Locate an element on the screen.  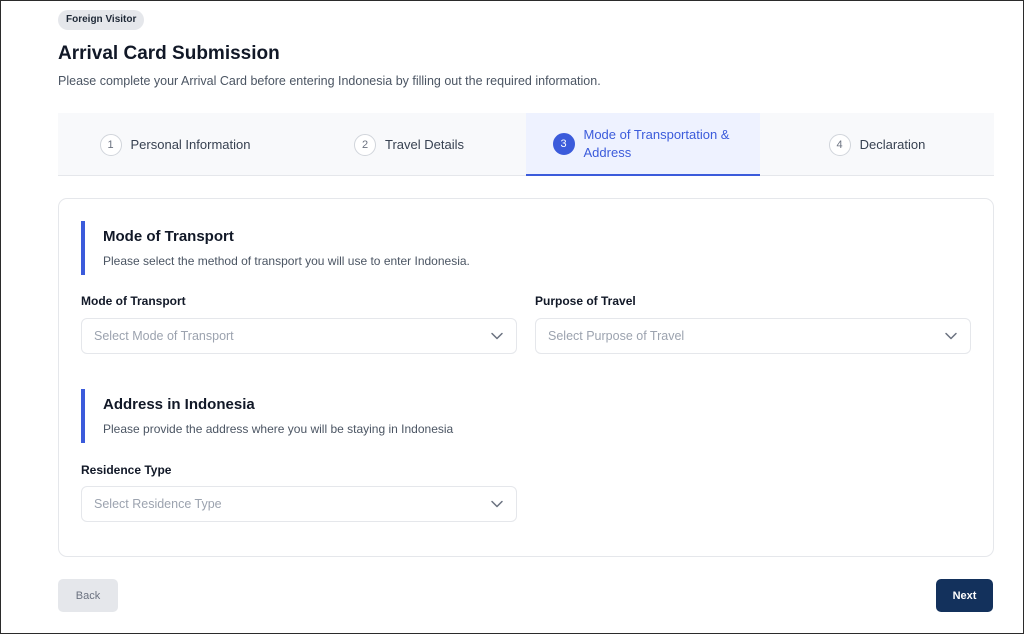
page-title: Arrival Card Submission is located at coordinates (169, 53).